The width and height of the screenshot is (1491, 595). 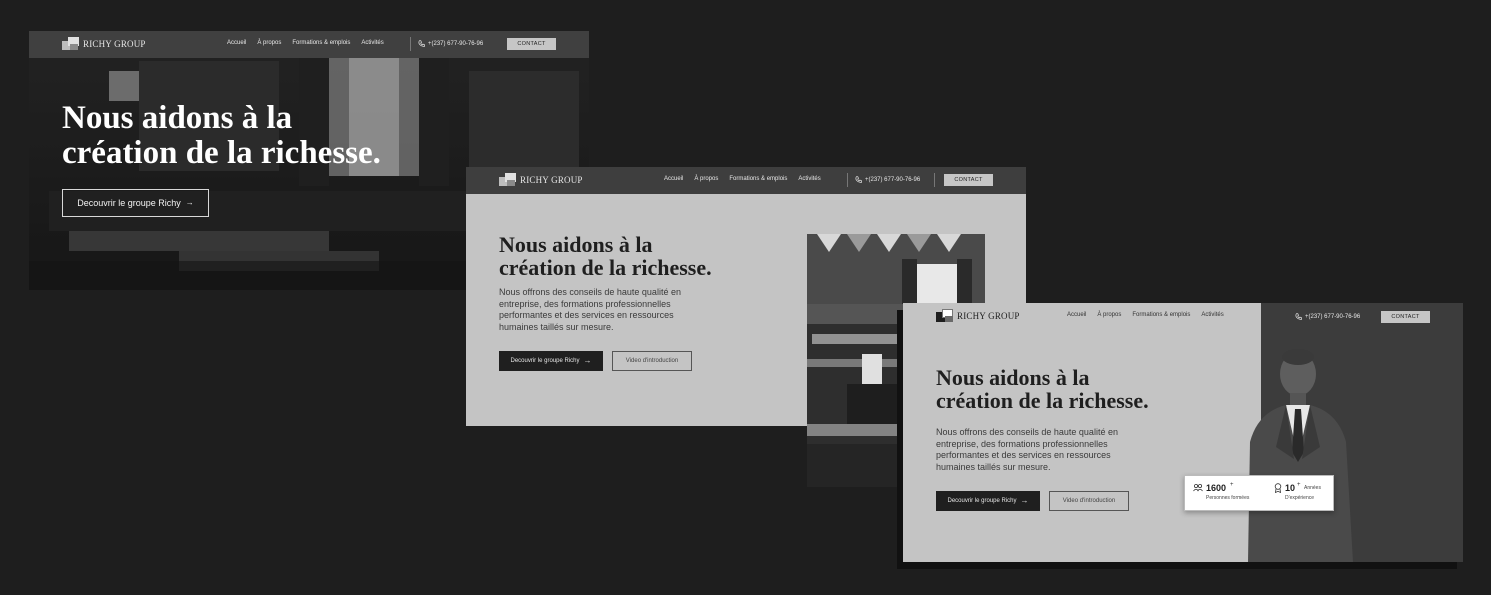 I want to click on stat-trained-suffix: +, so click(x=1232, y=485).